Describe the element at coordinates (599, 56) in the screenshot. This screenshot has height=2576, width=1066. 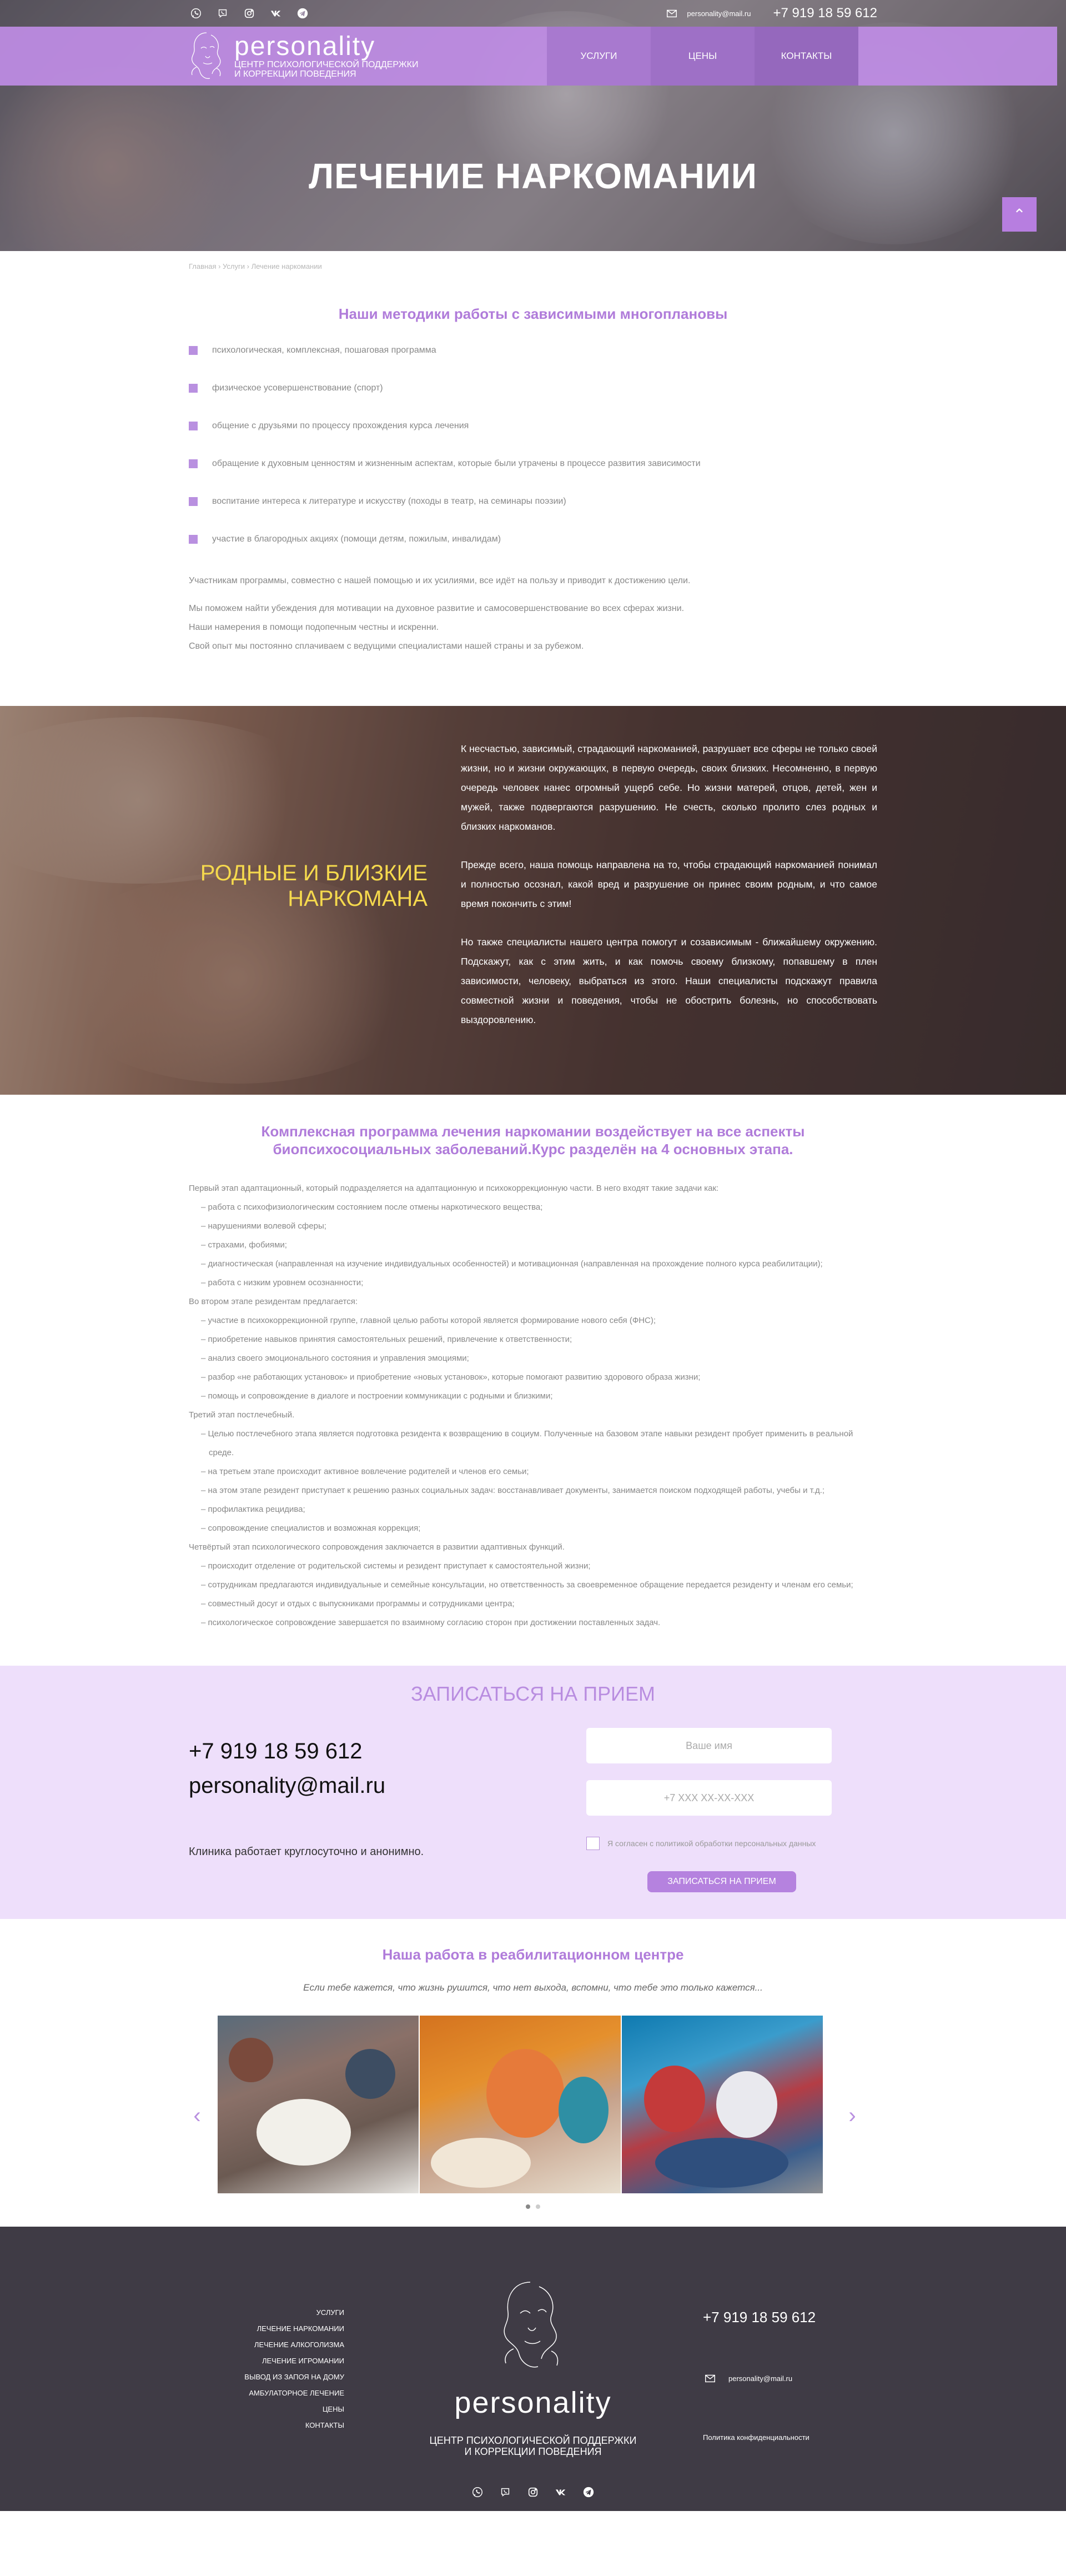
I see `nav-services: УСЛУГИ` at that location.